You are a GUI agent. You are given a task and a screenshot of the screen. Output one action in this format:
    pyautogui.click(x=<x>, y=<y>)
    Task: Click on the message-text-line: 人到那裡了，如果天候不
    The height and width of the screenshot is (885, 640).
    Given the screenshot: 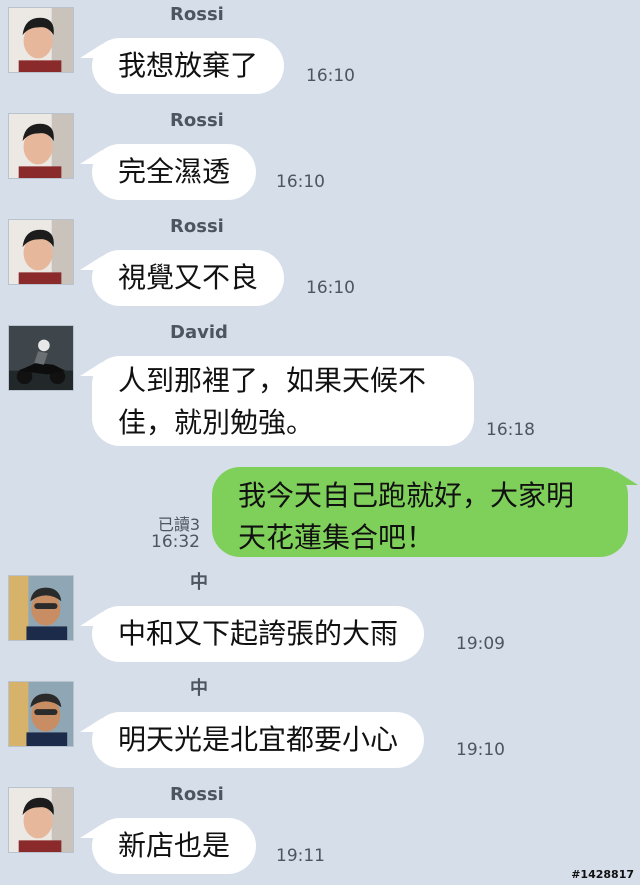 What is the action you would take?
    pyautogui.click(x=272, y=380)
    